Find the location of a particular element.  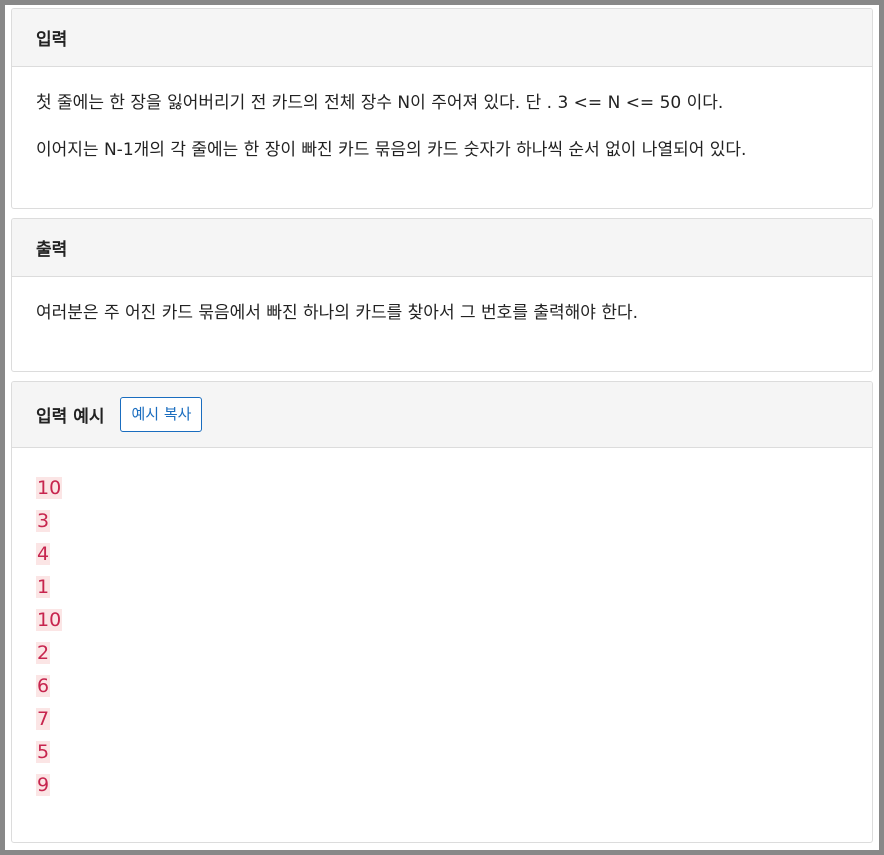

sample-input-line: 7 is located at coordinates (442, 725).